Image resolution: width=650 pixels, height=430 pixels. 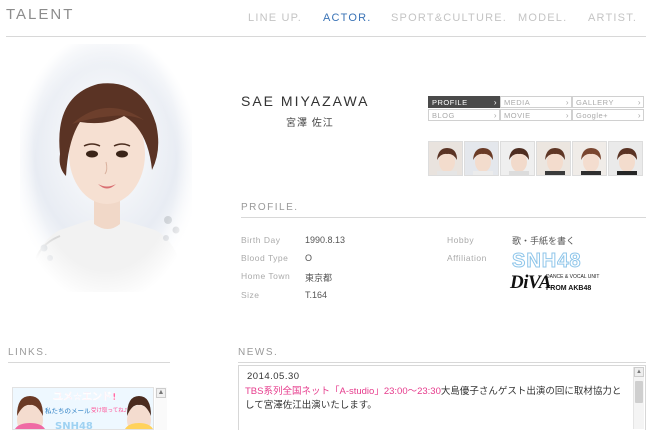 I want to click on snh48-logo: SNH48, so click(x=546, y=261).